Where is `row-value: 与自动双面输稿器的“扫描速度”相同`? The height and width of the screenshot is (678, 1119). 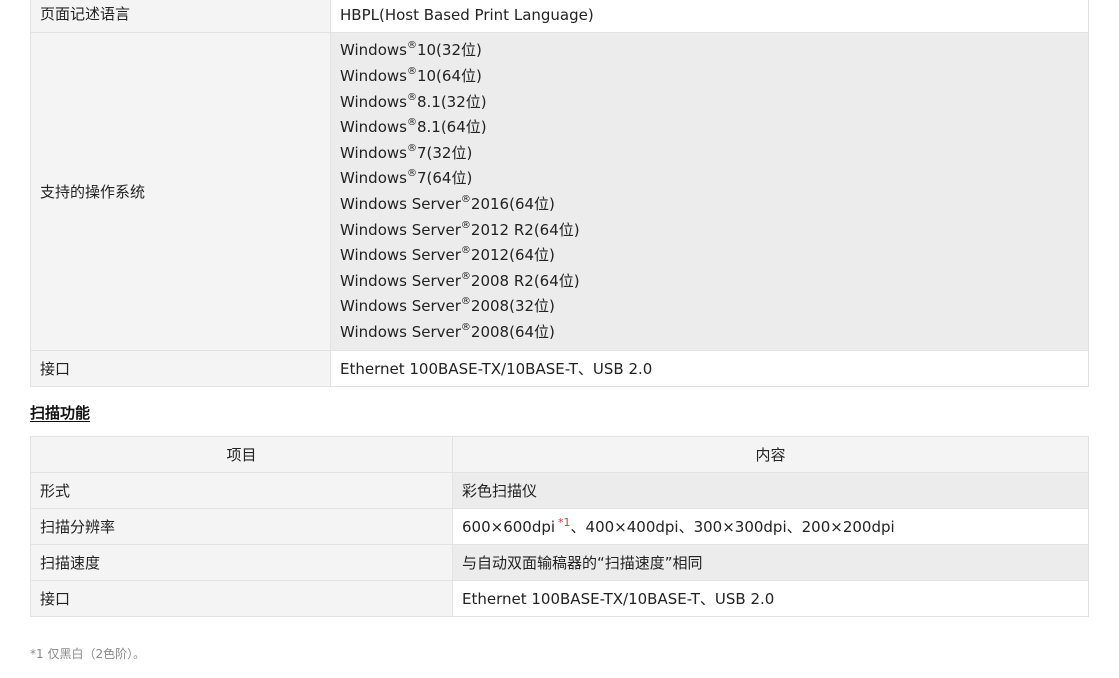
row-value: 与自动双面输稿器的“扫描速度”相同 is located at coordinates (770, 562).